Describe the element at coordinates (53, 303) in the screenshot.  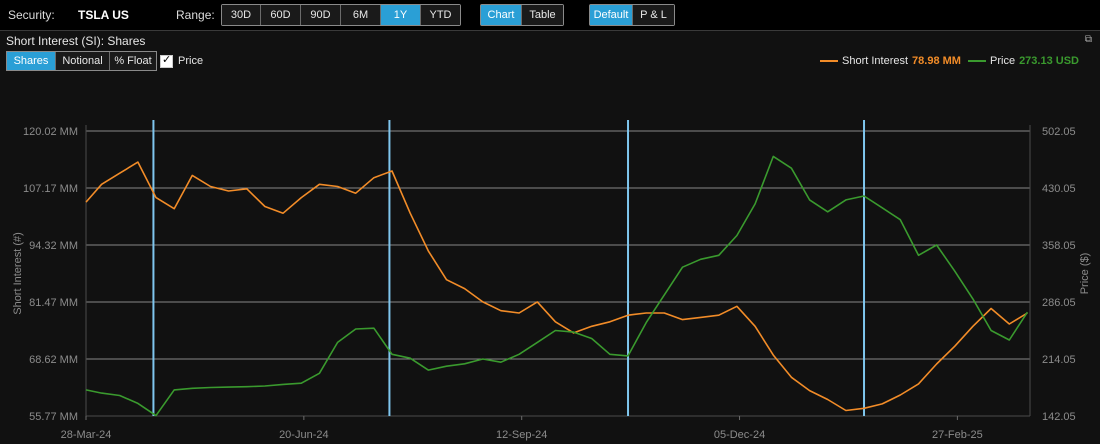
I see `y-tick-label-3: 81.47 MM` at that location.